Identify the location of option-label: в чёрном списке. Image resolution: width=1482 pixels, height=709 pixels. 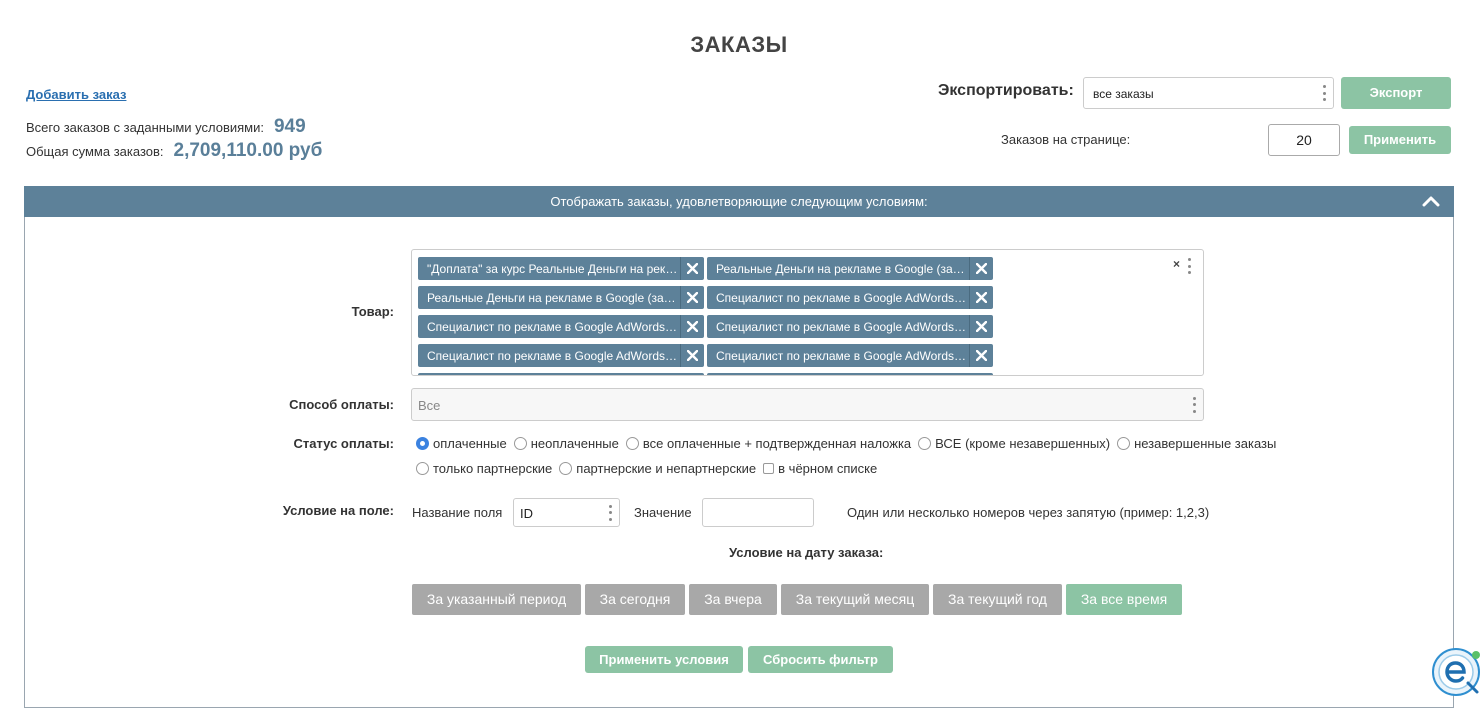
(828, 468).